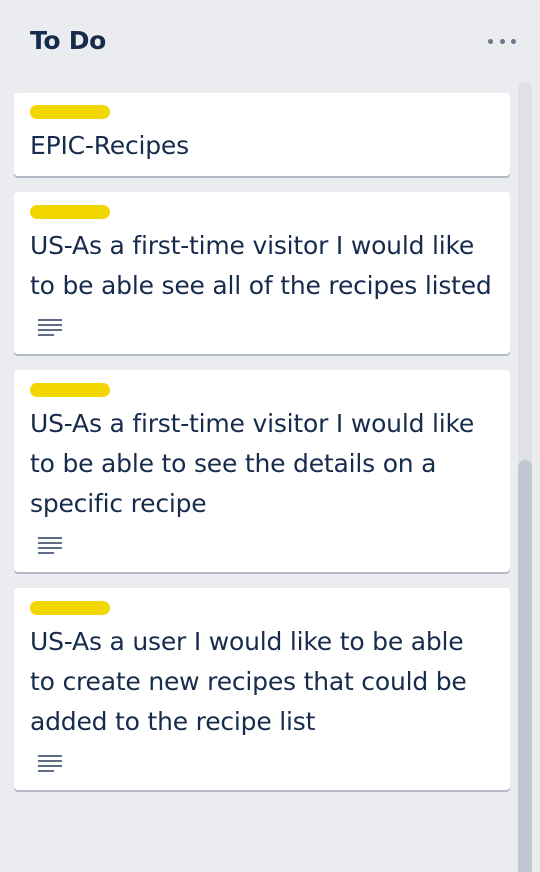 This screenshot has height=872, width=540. I want to click on card-title: EPIC-Recipes, so click(109, 145).